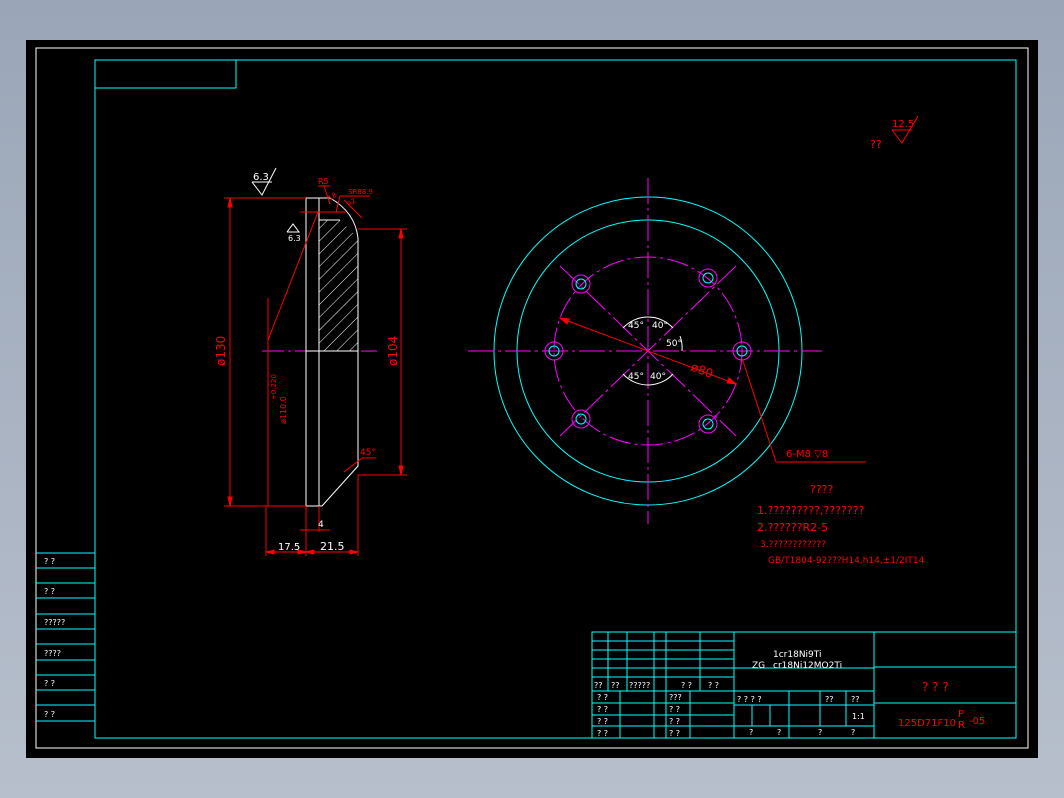  What do you see at coordinates (294, 238) in the screenshot?
I see `roughness-left-inner: 6.3` at bounding box center [294, 238].